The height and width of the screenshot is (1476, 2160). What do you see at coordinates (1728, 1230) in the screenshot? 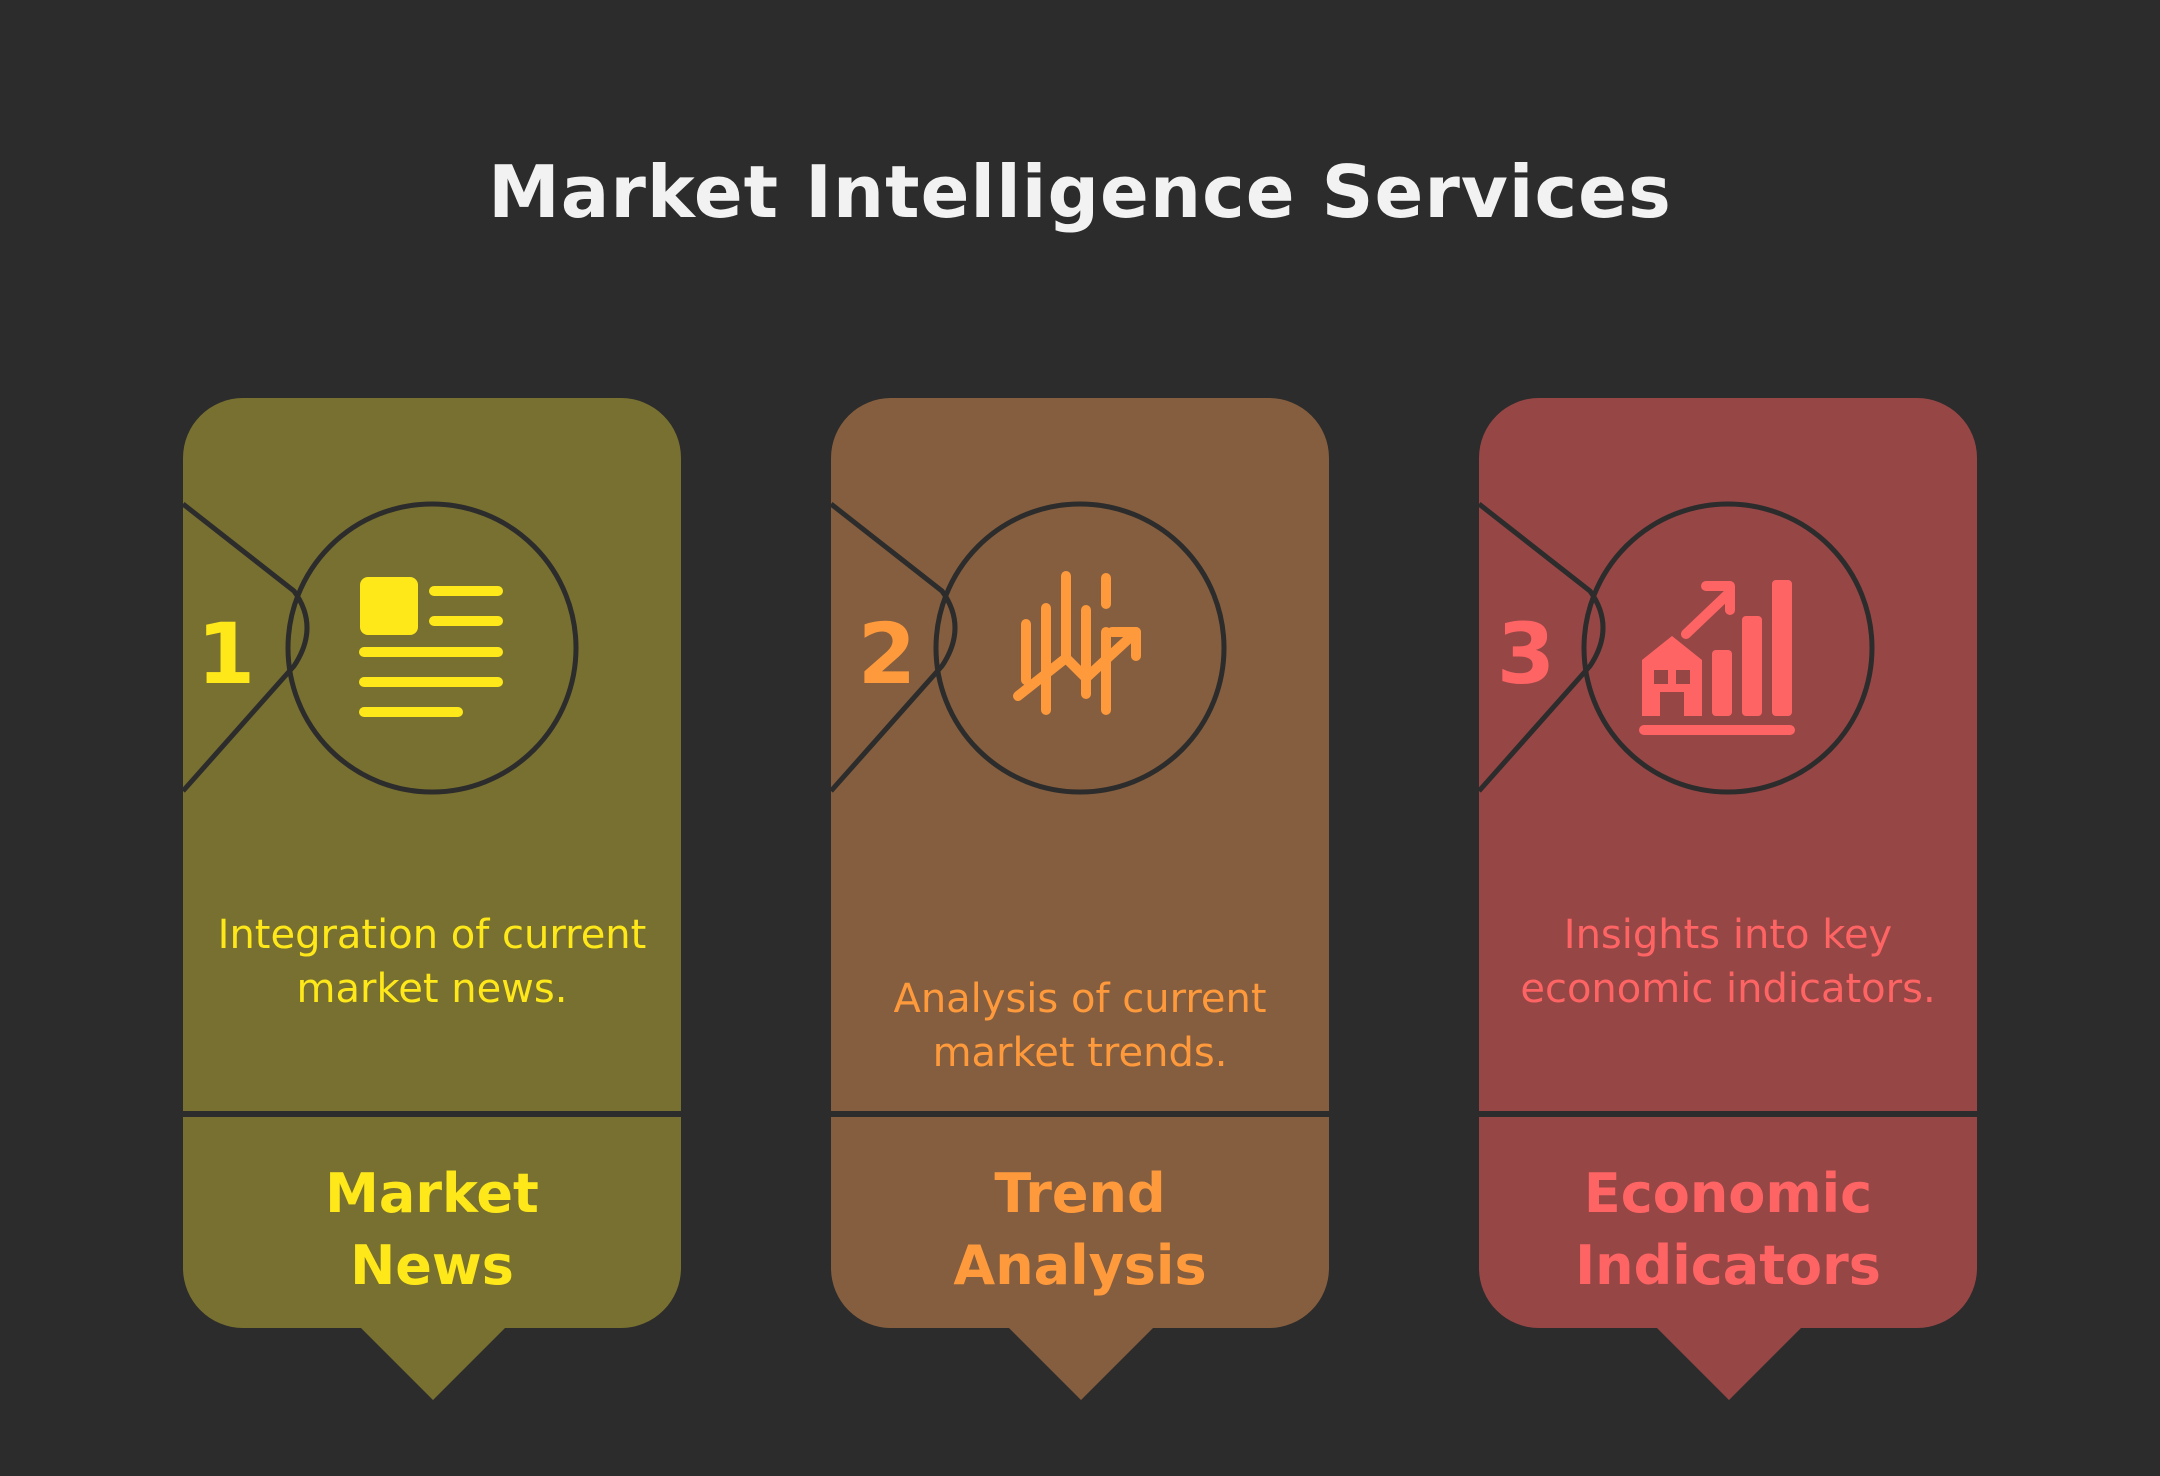
I see `card-label: Economic Indicators` at bounding box center [1728, 1230].